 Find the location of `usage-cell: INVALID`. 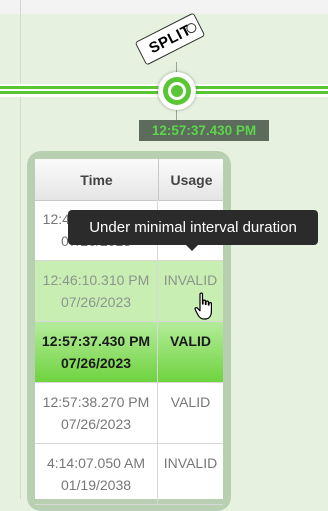

usage-cell: INVALID is located at coordinates (190, 463).